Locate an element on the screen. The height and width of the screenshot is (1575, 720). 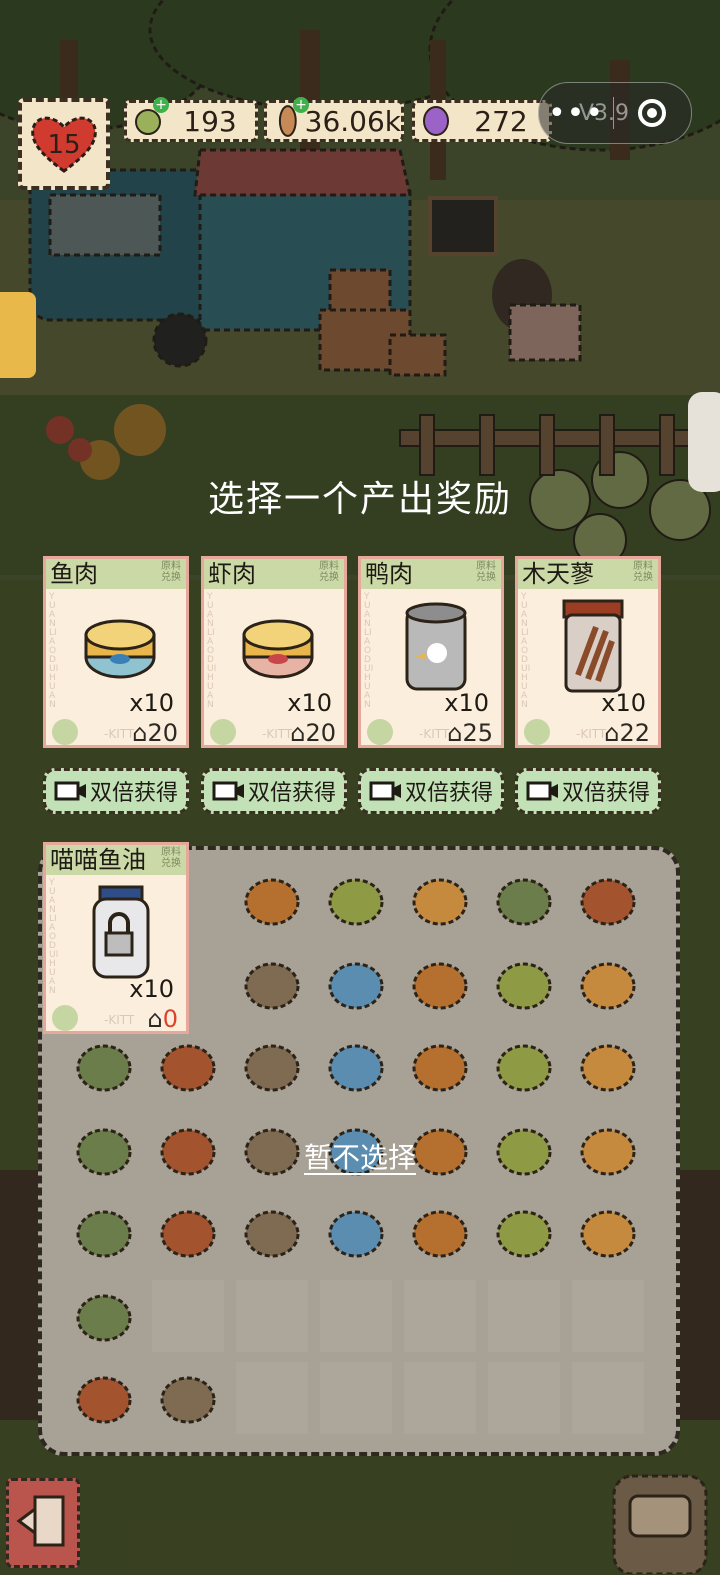
reward-card-duck: 鸭肉 原料兑换 YUANLIAODUIHUAN x10 -KITT ⌂25 is located at coordinates (431, 652).